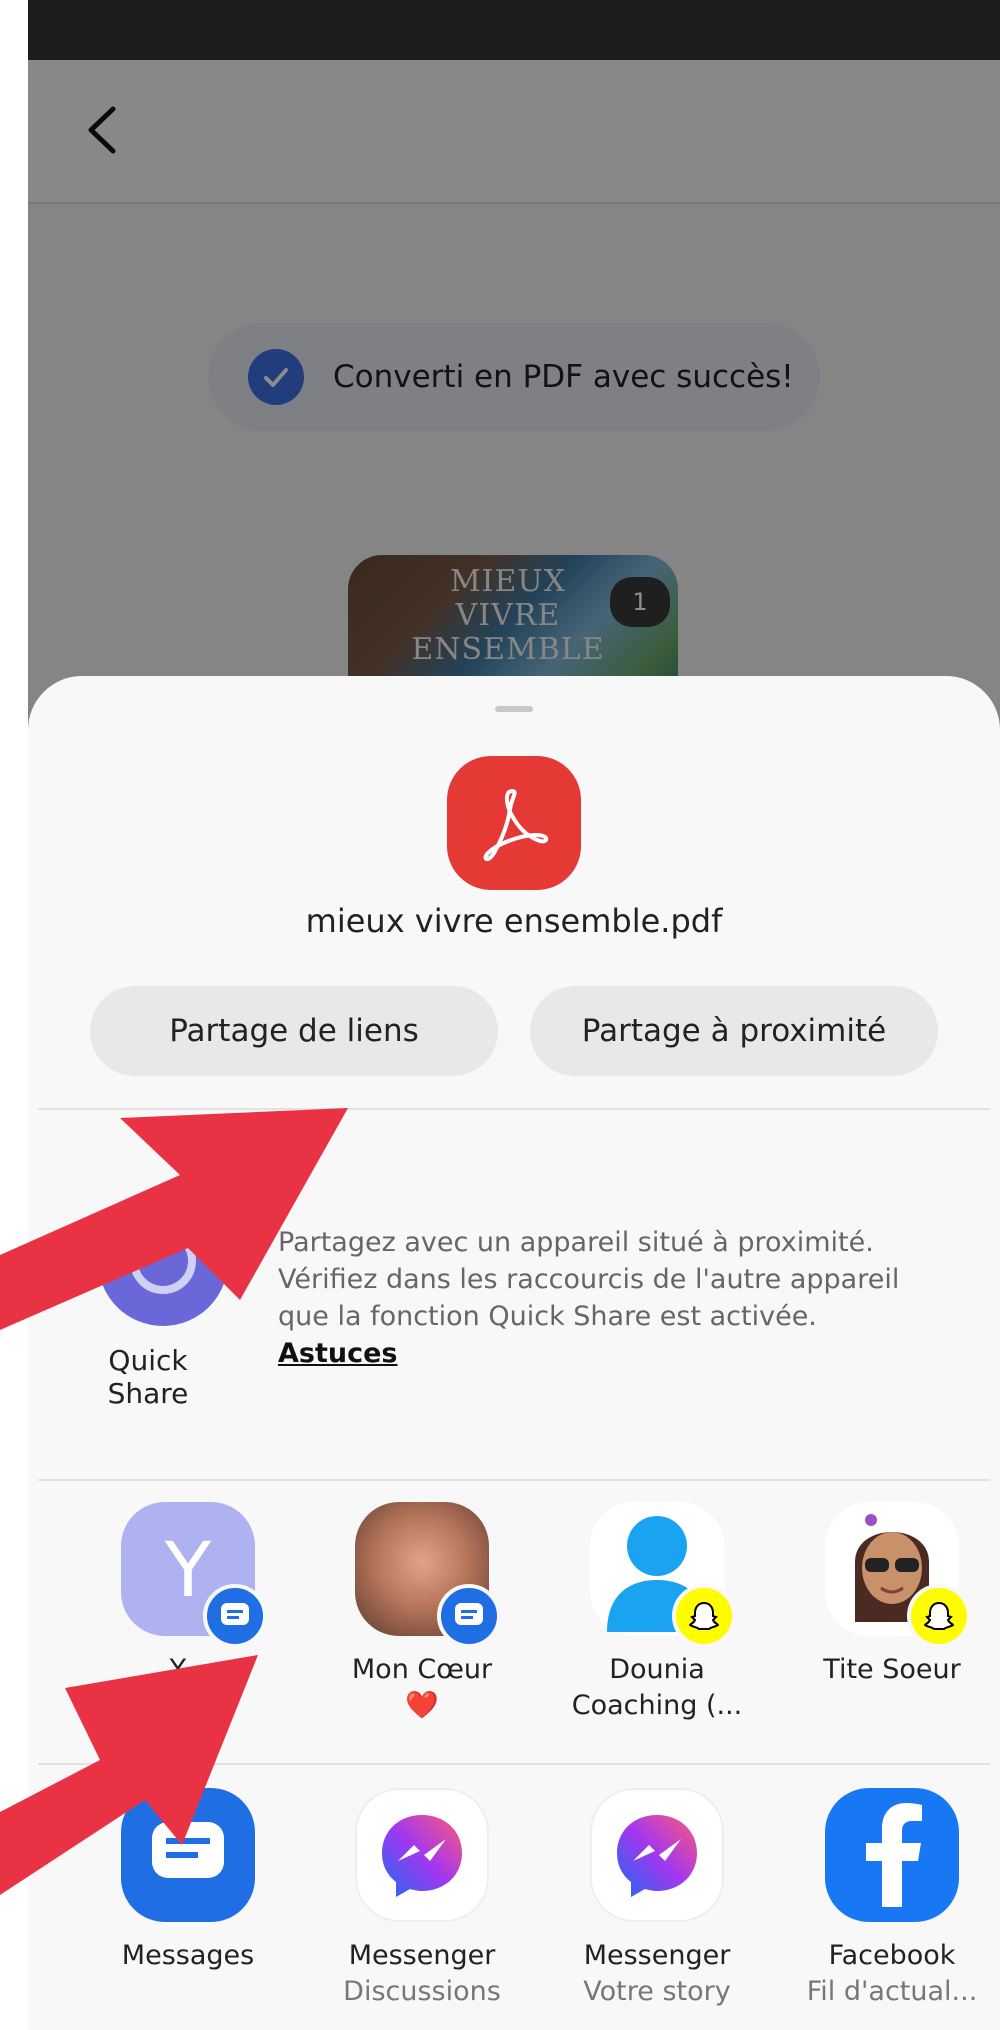  Describe the element at coordinates (188, 1855) in the screenshot. I see `messages-app-icon` at that location.